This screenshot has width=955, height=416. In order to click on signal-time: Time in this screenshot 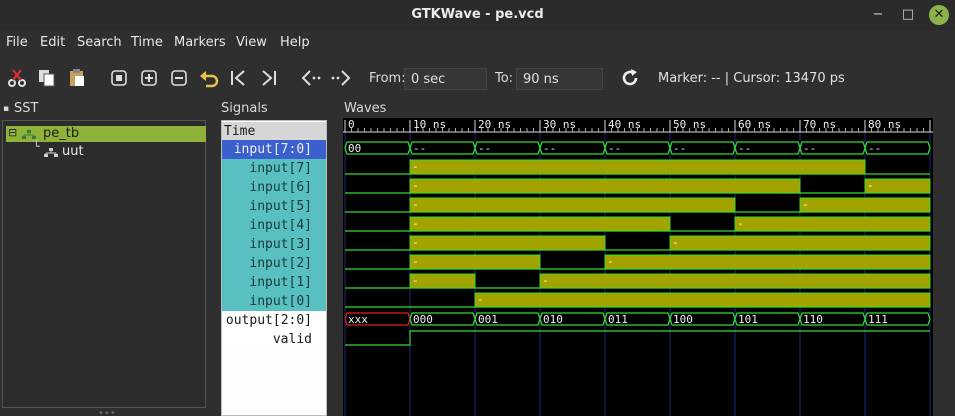, I will do `click(274, 131)`.